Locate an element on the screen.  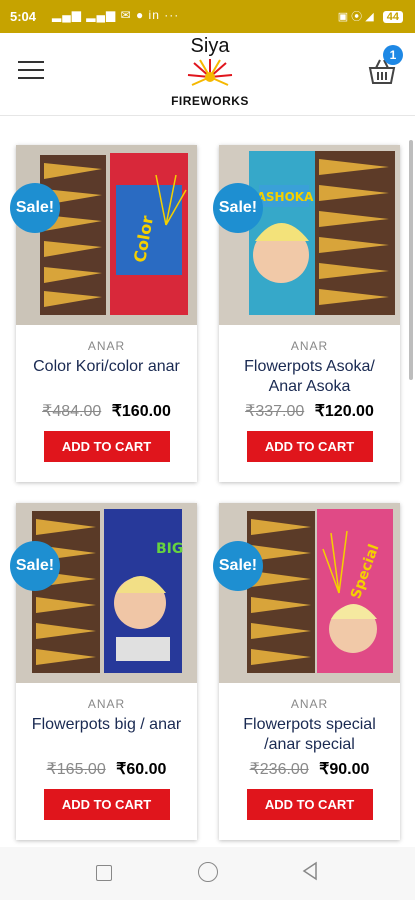
svg-text: ASHOKA is located at coordinates (285, 197).